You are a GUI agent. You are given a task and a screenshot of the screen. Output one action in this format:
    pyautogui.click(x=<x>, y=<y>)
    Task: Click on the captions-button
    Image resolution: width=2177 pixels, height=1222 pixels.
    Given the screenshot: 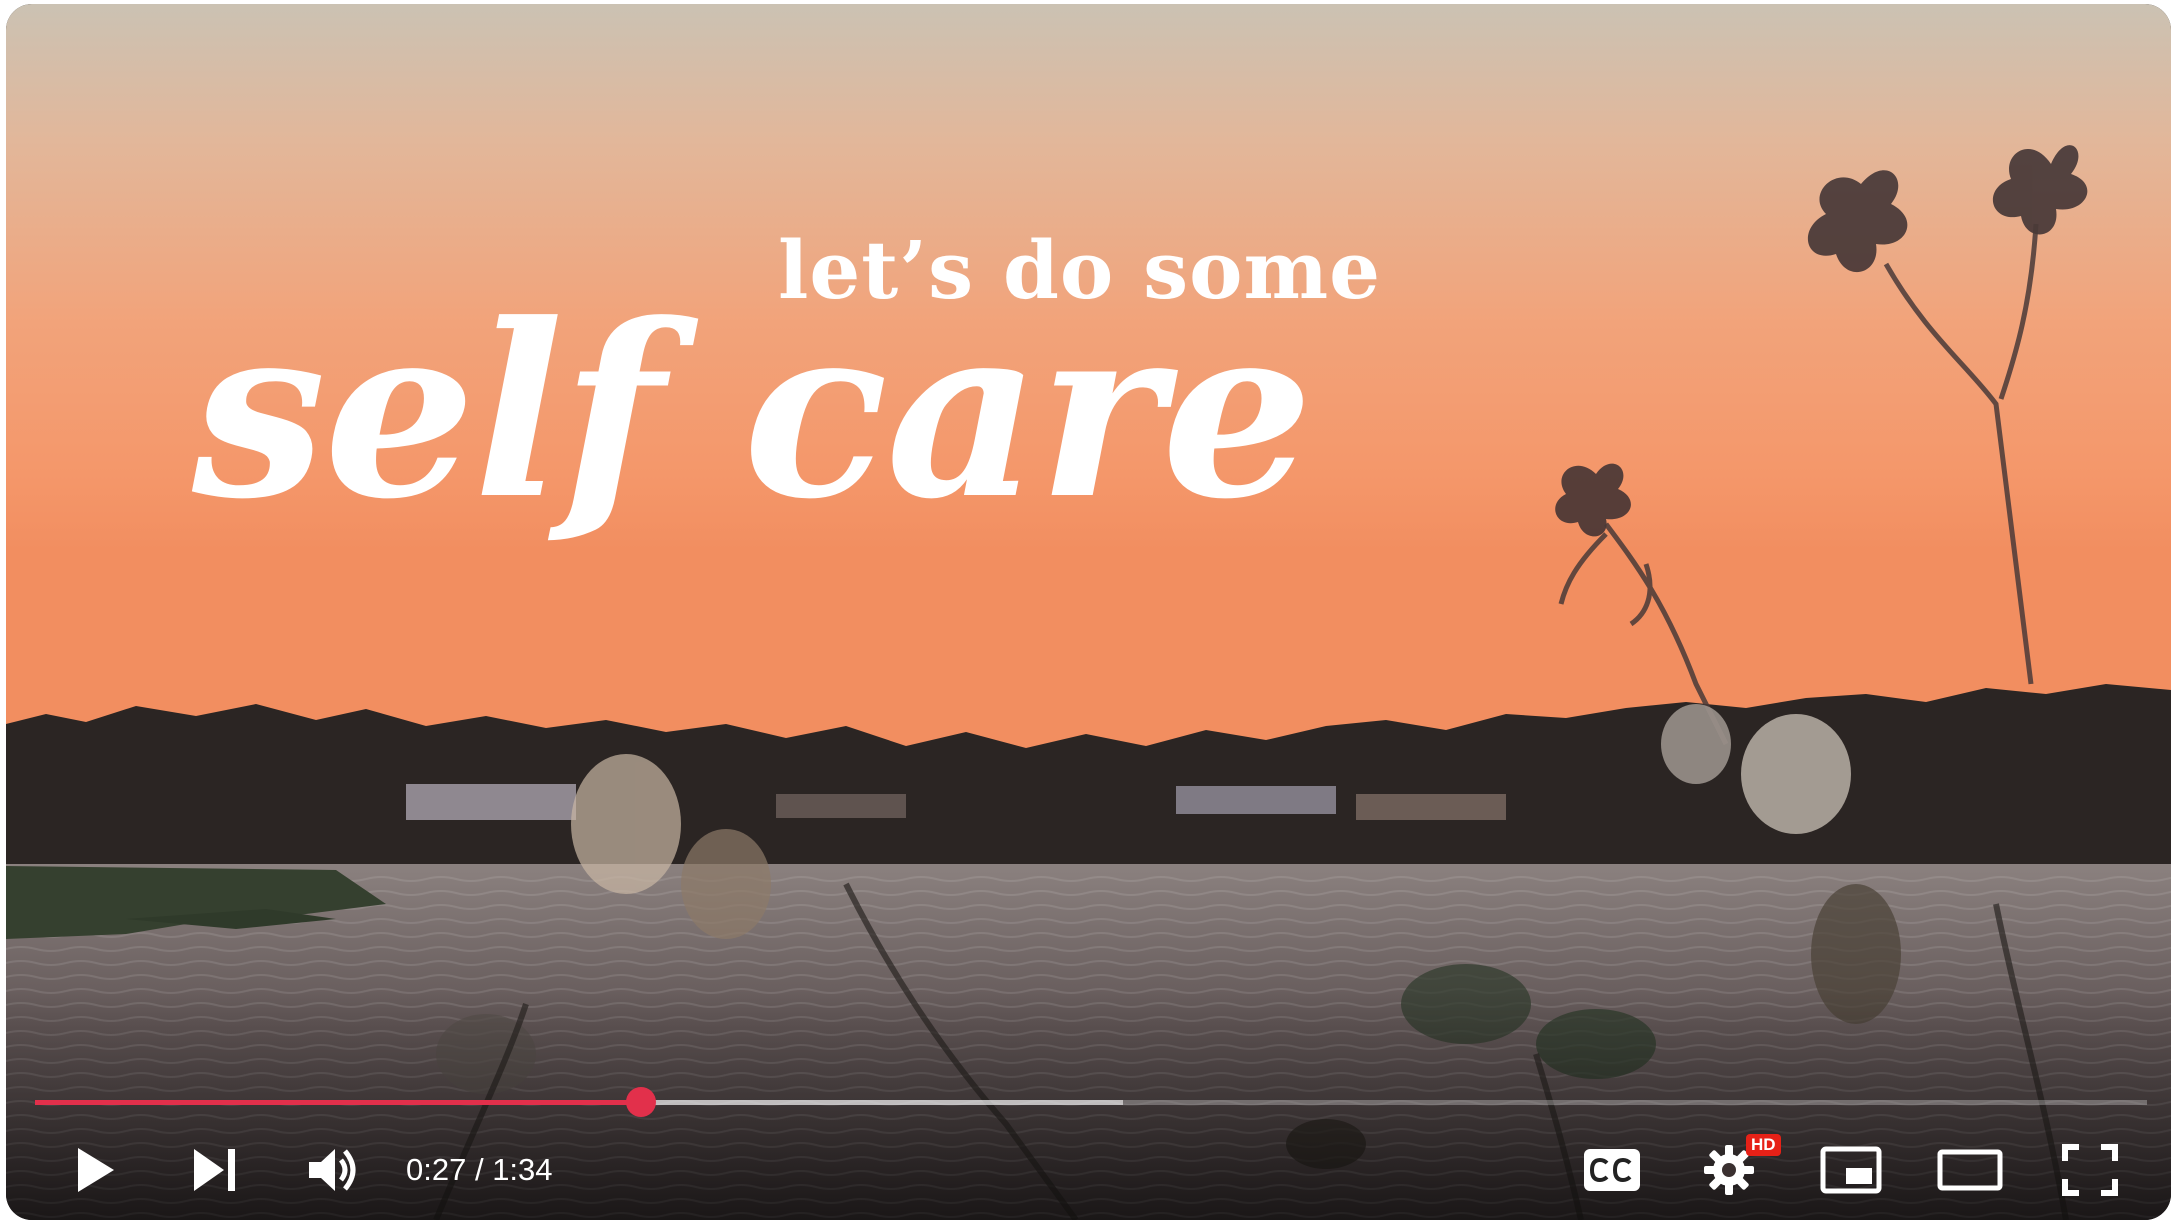 What is the action you would take?
    pyautogui.click(x=1612, y=1170)
    